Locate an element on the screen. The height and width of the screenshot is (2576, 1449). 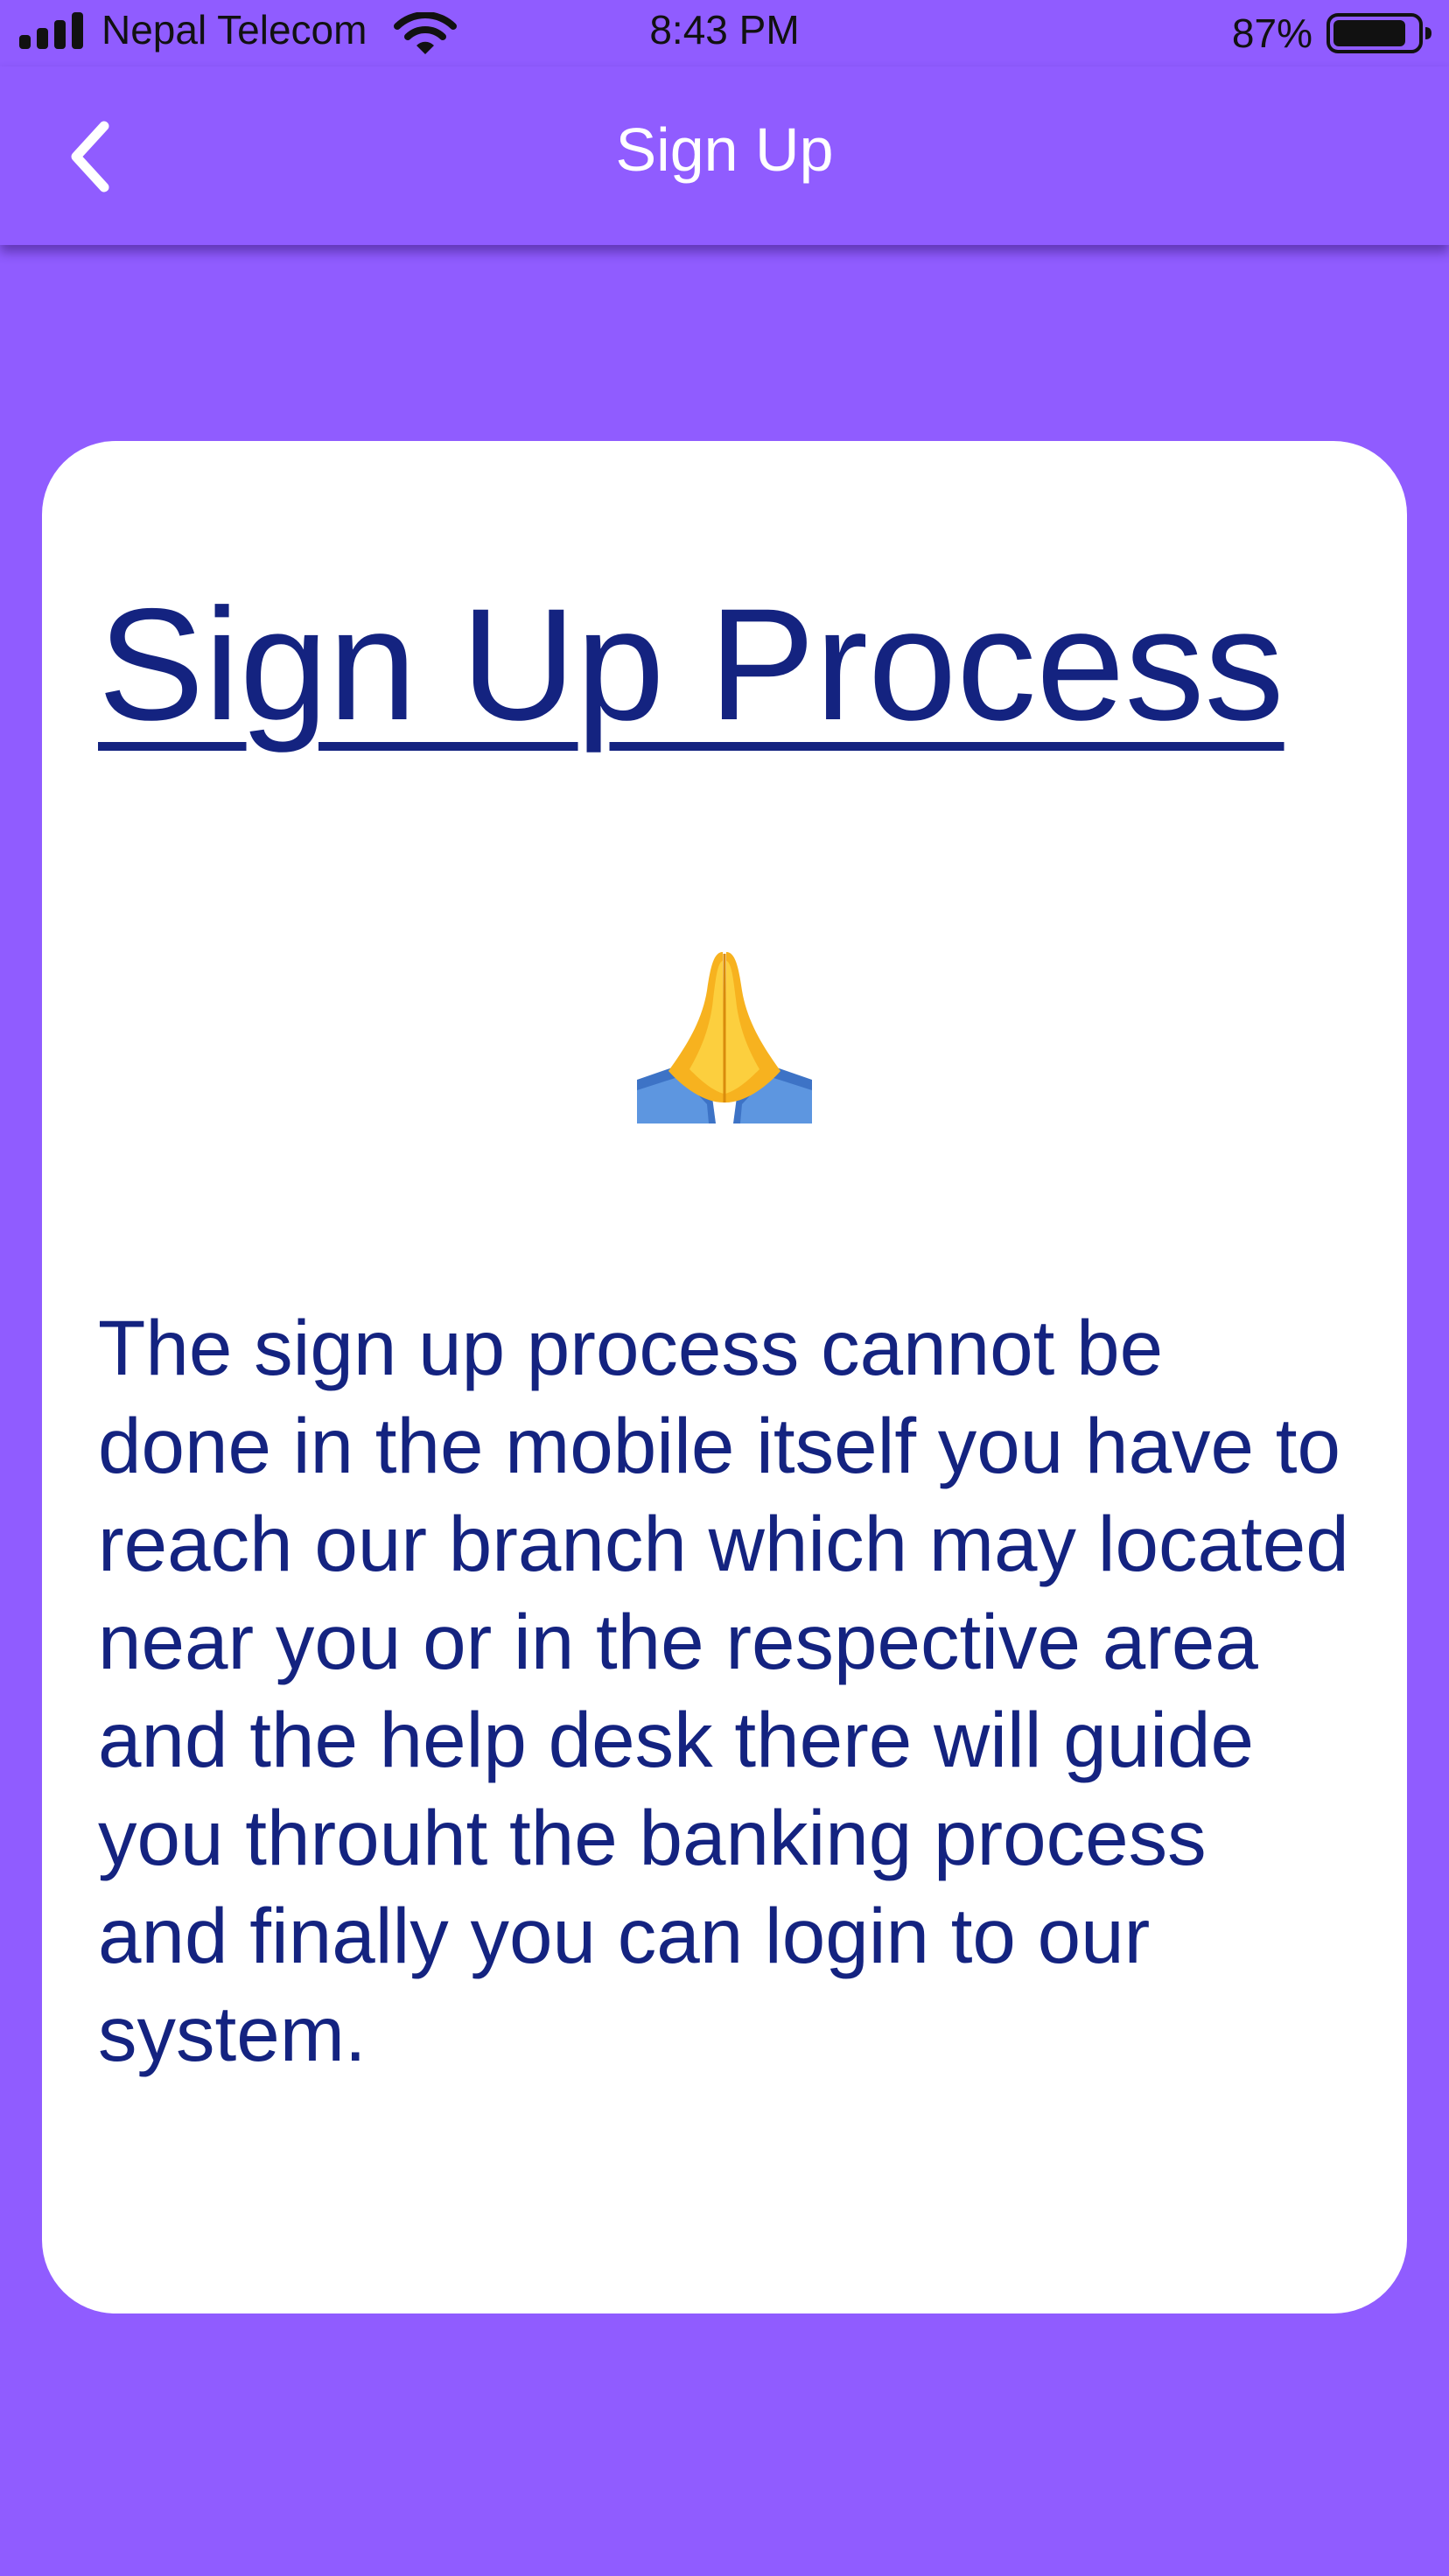
nav-title: Sign Up is located at coordinates (724, 150).